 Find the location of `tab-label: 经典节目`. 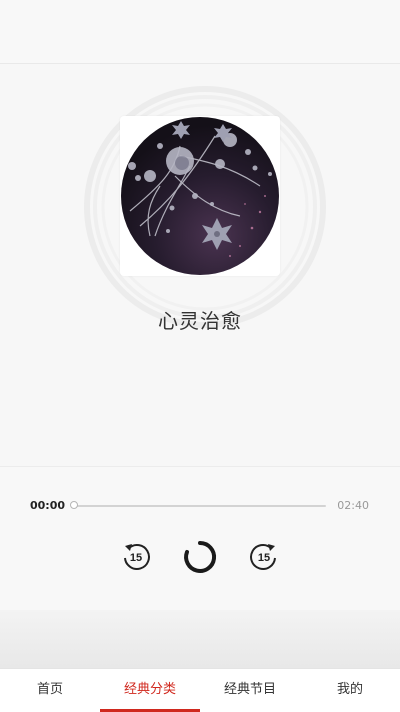

tab-label: 经典节目 is located at coordinates (249, 689).